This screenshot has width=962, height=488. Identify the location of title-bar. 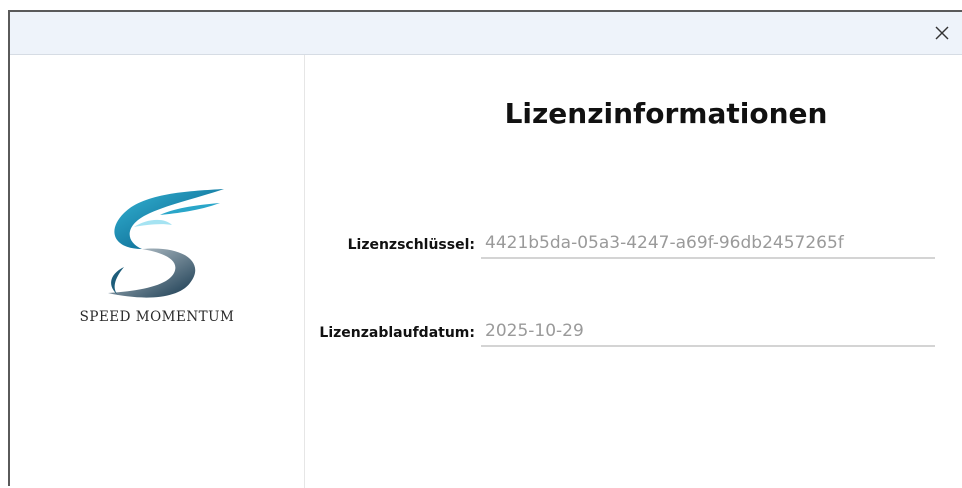
(486, 33).